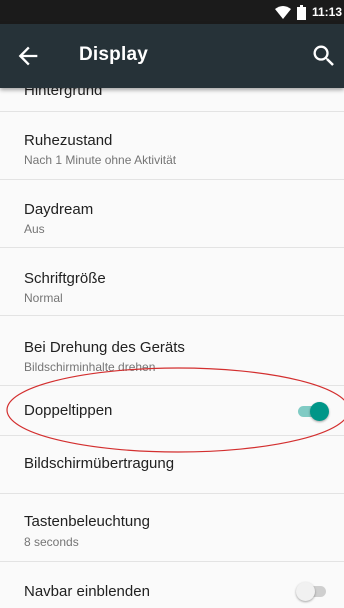 The height and width of the screenshot is (608, 344). What do you see at coordinates (172, 146) in the screenshot?
I see `setting-ruhezustand: Ruhezustand Nach 1 Minute ohne Aktivität` at bounding box center [172, 146].